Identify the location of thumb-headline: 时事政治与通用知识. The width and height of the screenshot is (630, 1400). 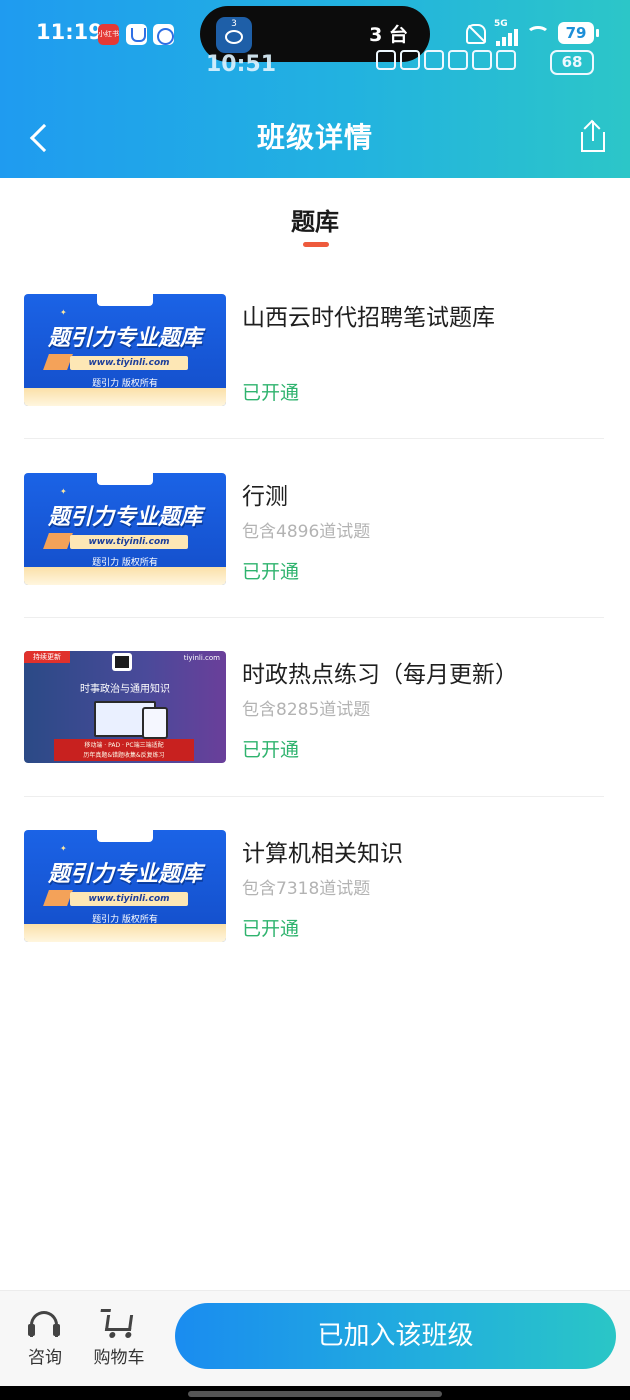
(125, 689).